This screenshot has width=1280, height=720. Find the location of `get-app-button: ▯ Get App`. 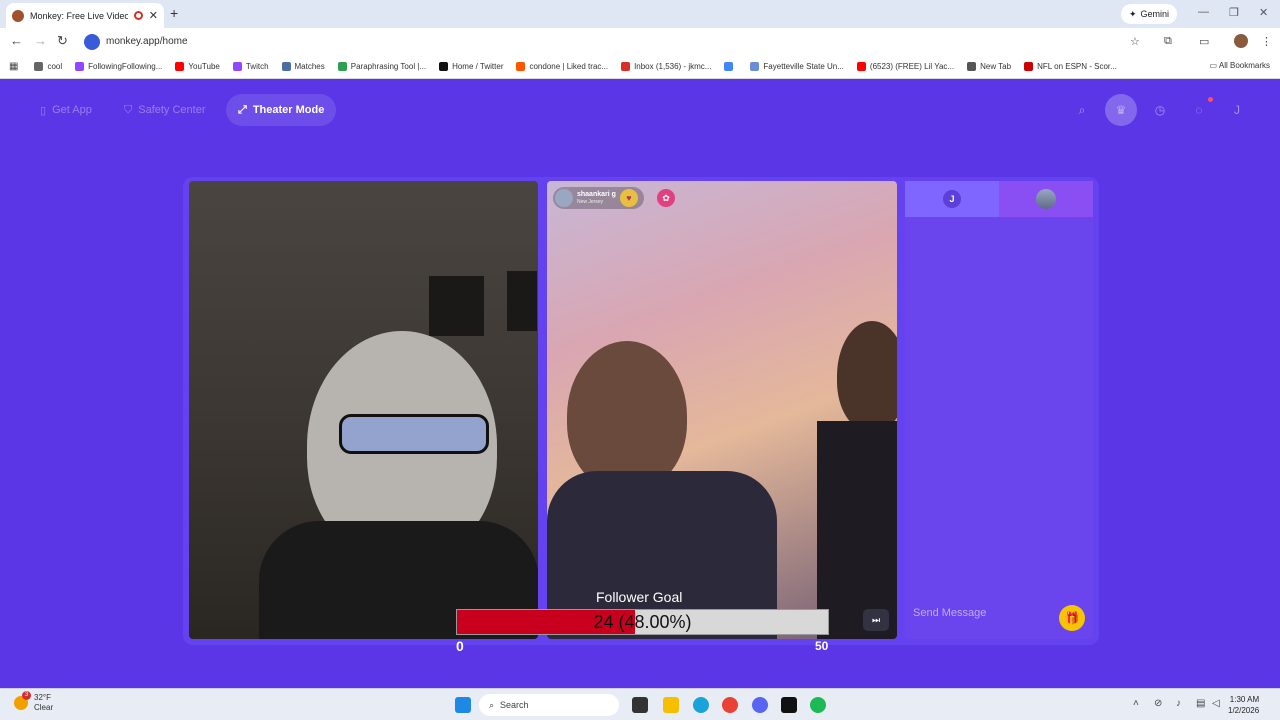

get-app-button: ▯ Get App is located at coordinates (66, 110).